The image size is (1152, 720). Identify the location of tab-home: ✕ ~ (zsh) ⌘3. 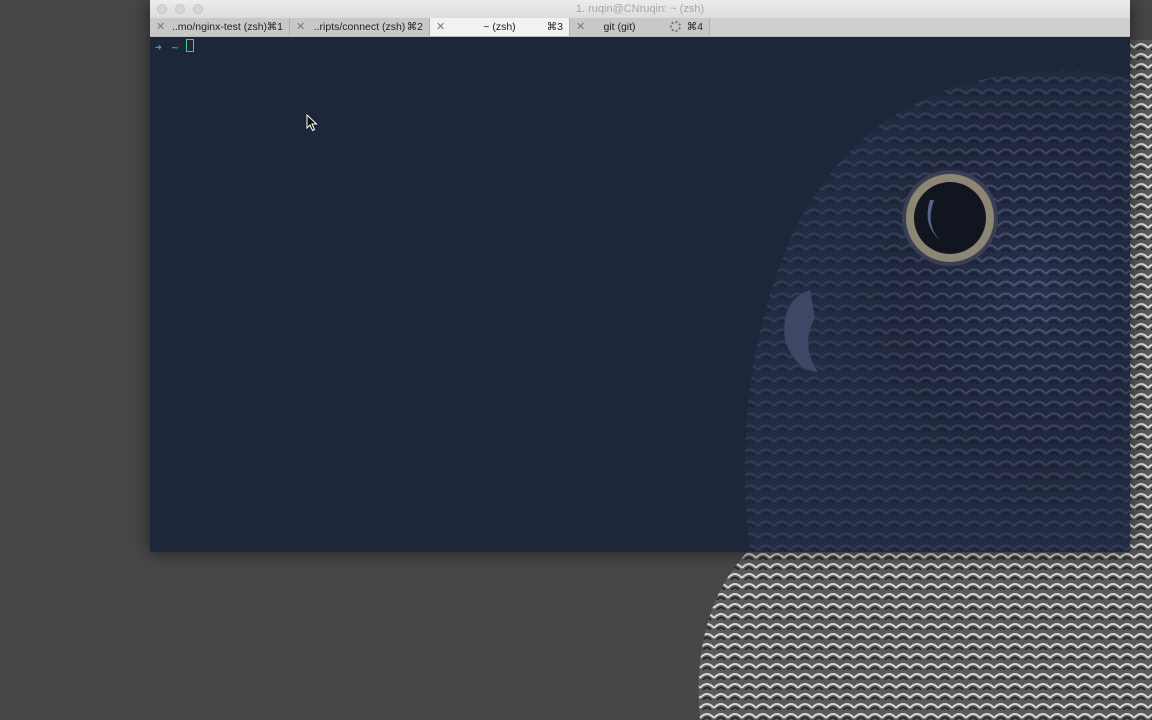
(500, 27).